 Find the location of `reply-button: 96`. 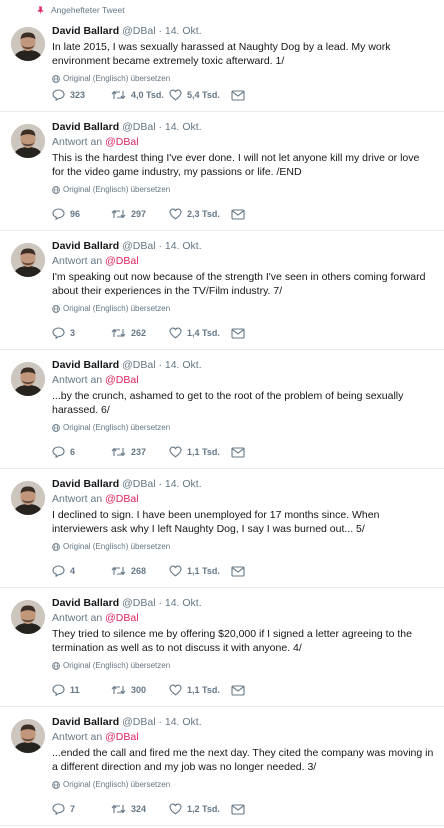

reply-button: 96 is located at coordinates (81, 214).